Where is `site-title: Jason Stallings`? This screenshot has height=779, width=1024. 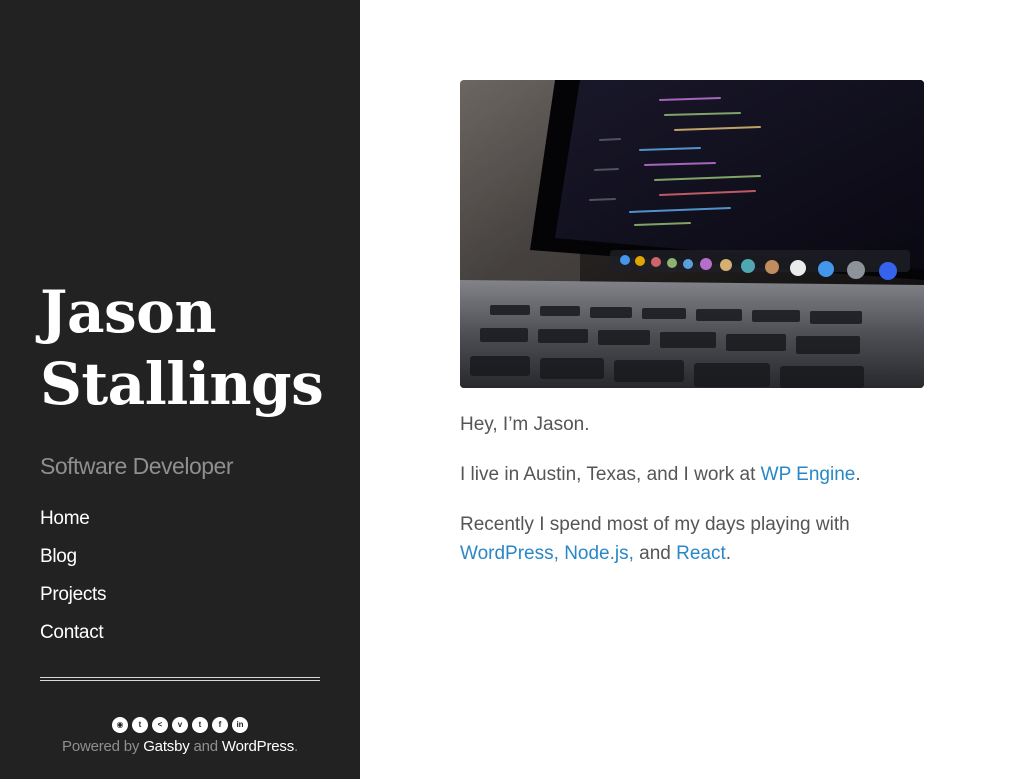 site-title: Jason Stallings is located at coordinates (190, 348).